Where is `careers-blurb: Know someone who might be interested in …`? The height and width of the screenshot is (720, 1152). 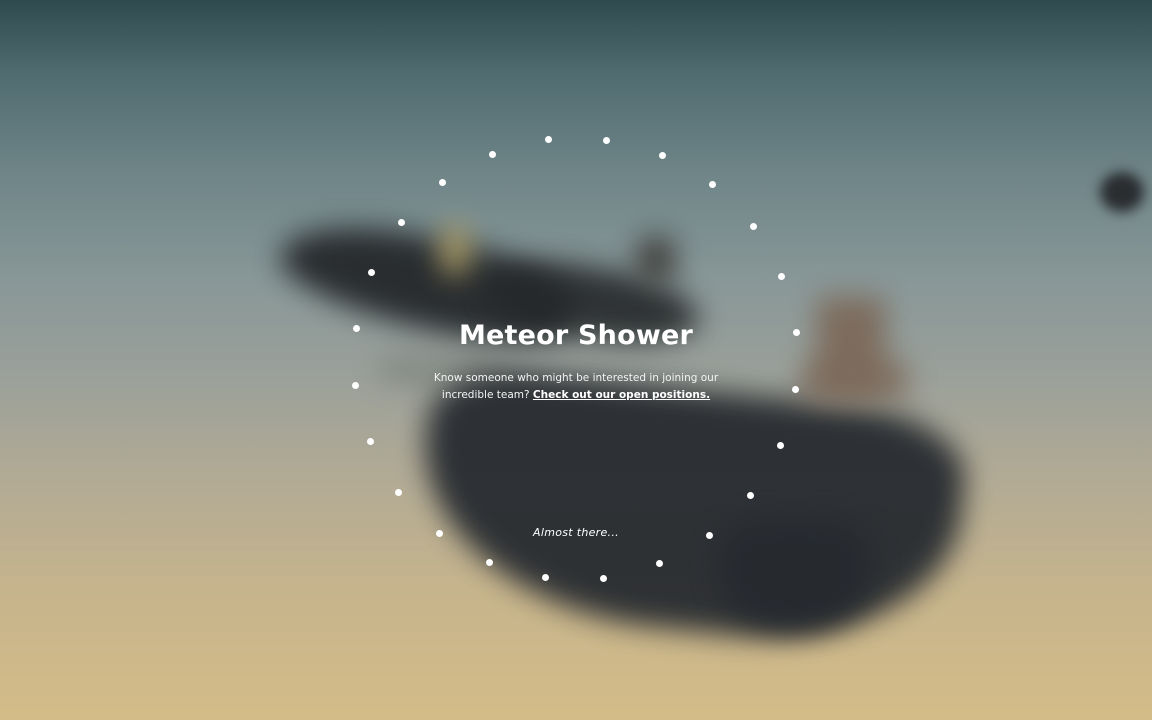
careers-blurb: Know someone who might be interested in … is located at coordinates (576, 387).